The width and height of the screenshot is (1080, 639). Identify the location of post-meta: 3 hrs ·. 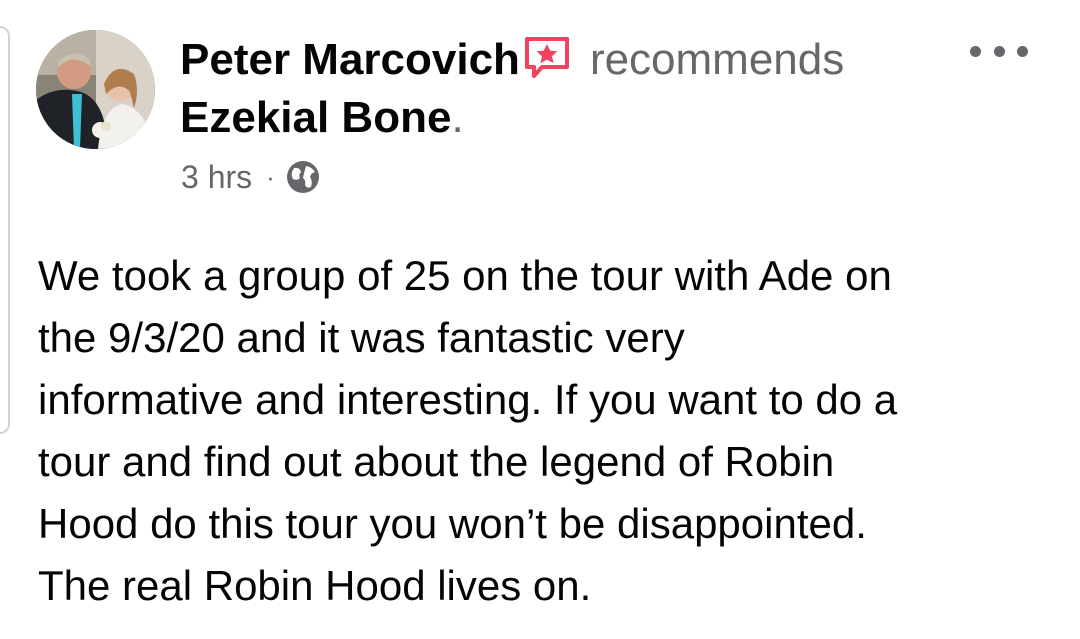
(251, 177).